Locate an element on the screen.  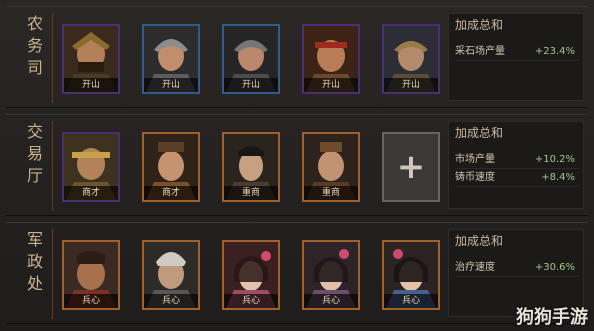
row-title: 军政处 is located at coordinates (35, 262).